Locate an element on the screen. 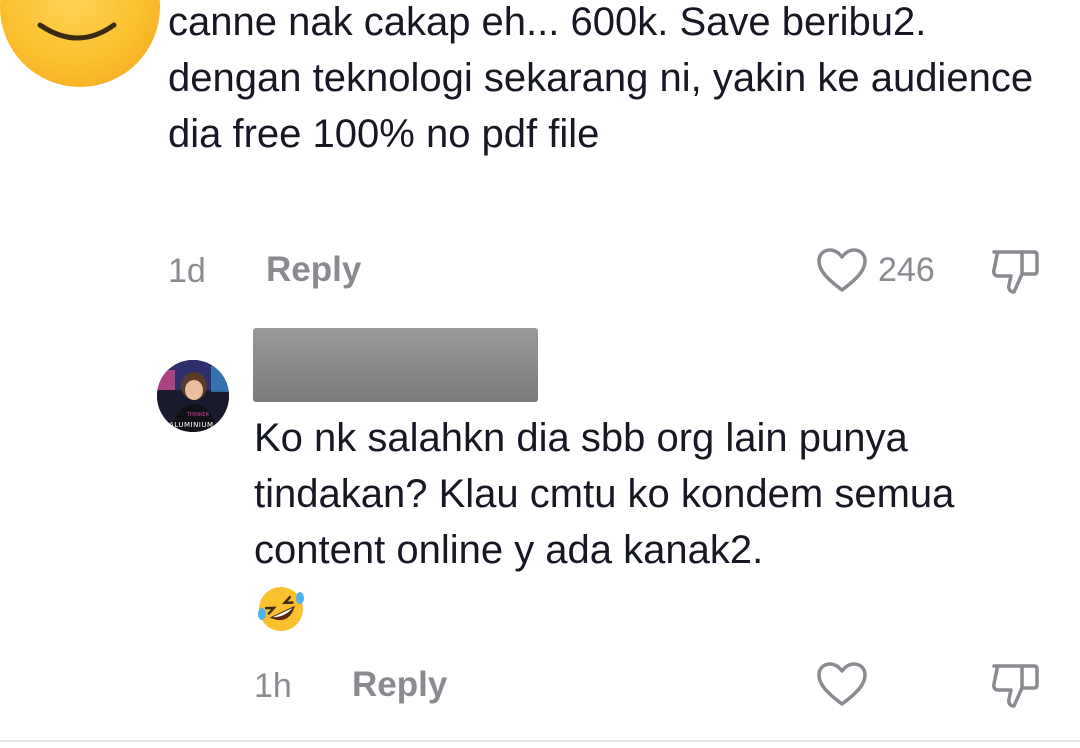  redacted-username is located at coordinates (395, 365).